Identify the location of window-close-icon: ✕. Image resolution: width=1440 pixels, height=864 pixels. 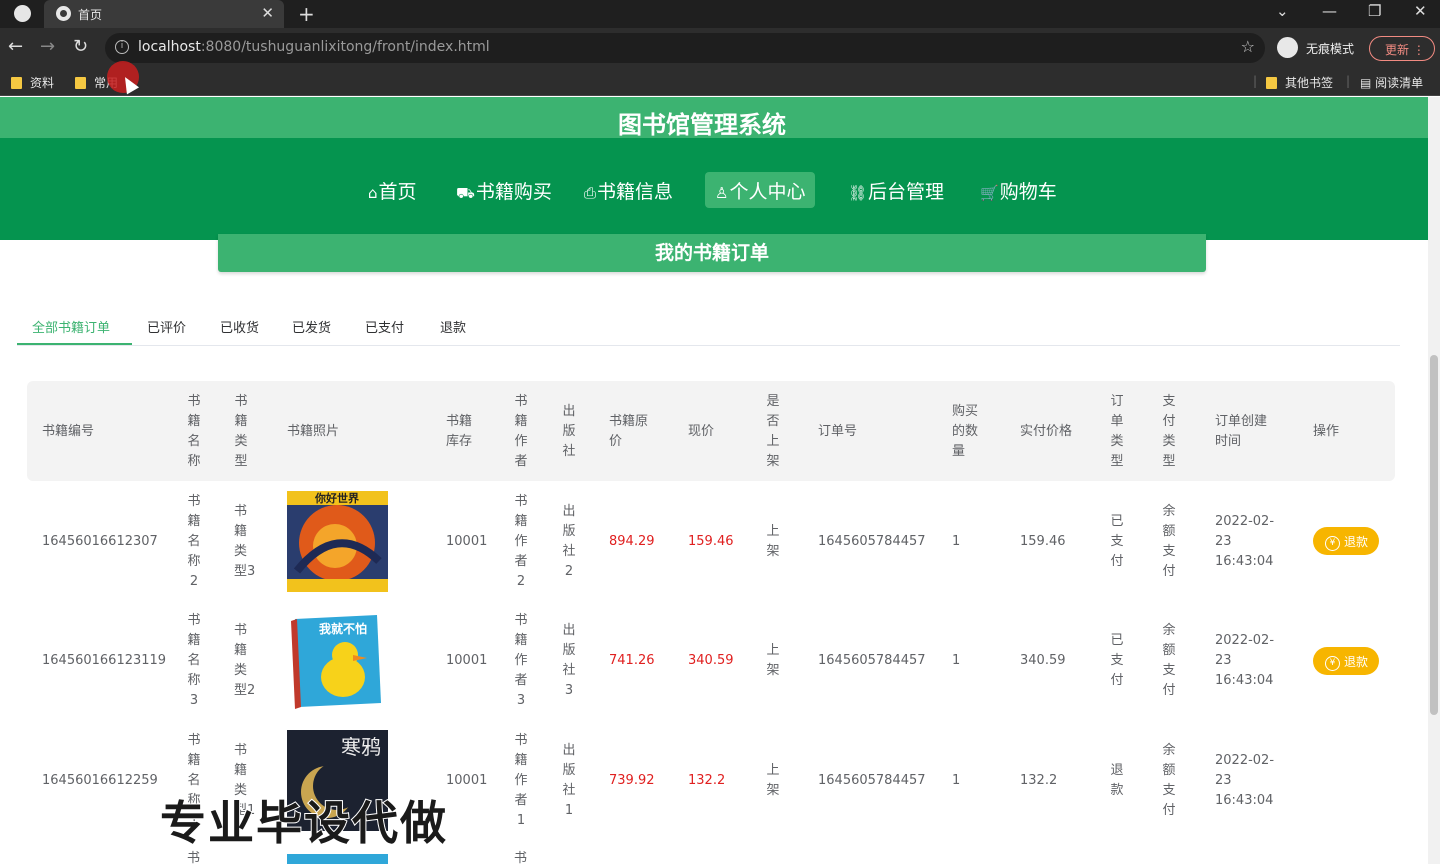
(1420, 11).